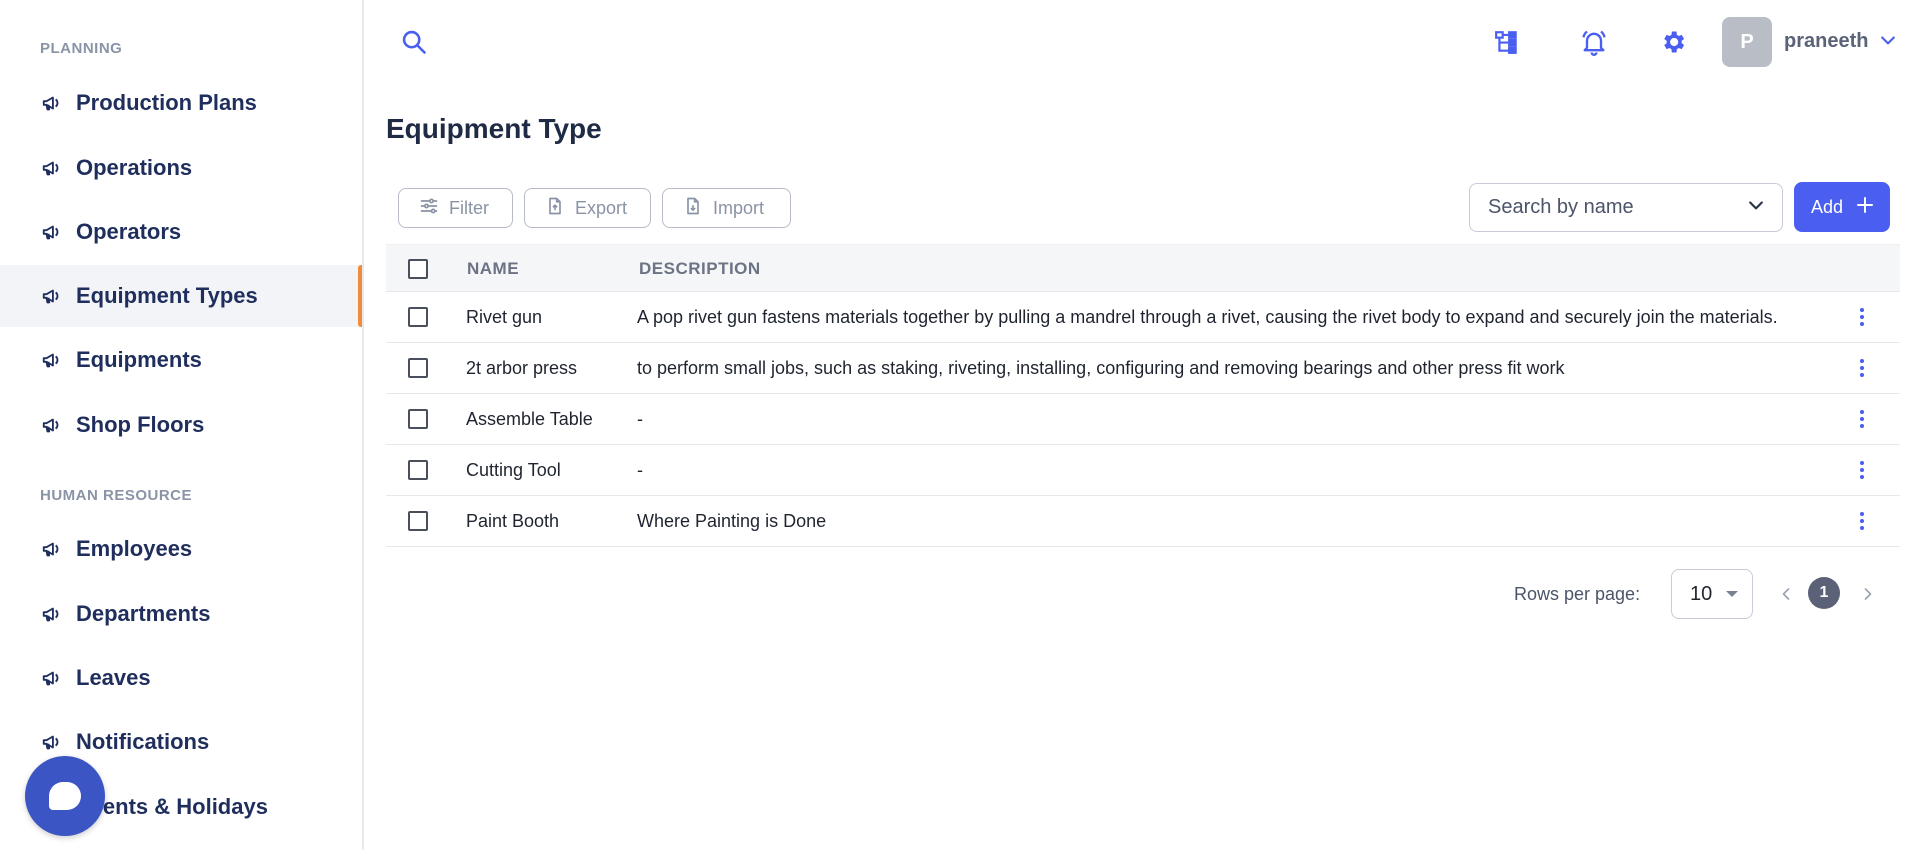  I want to click on chat-launcher-button, so click(65, 796).